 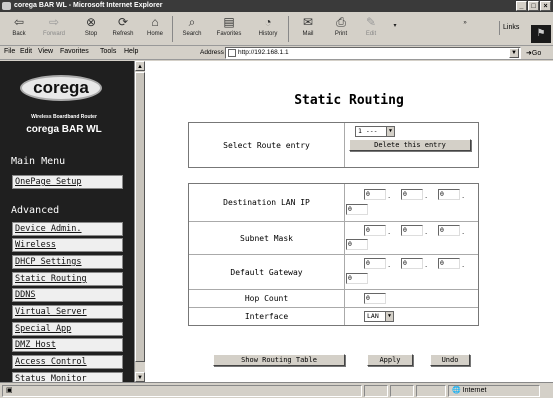 I want to click on favorites-icon: ▤, so click(x=229, y=22).